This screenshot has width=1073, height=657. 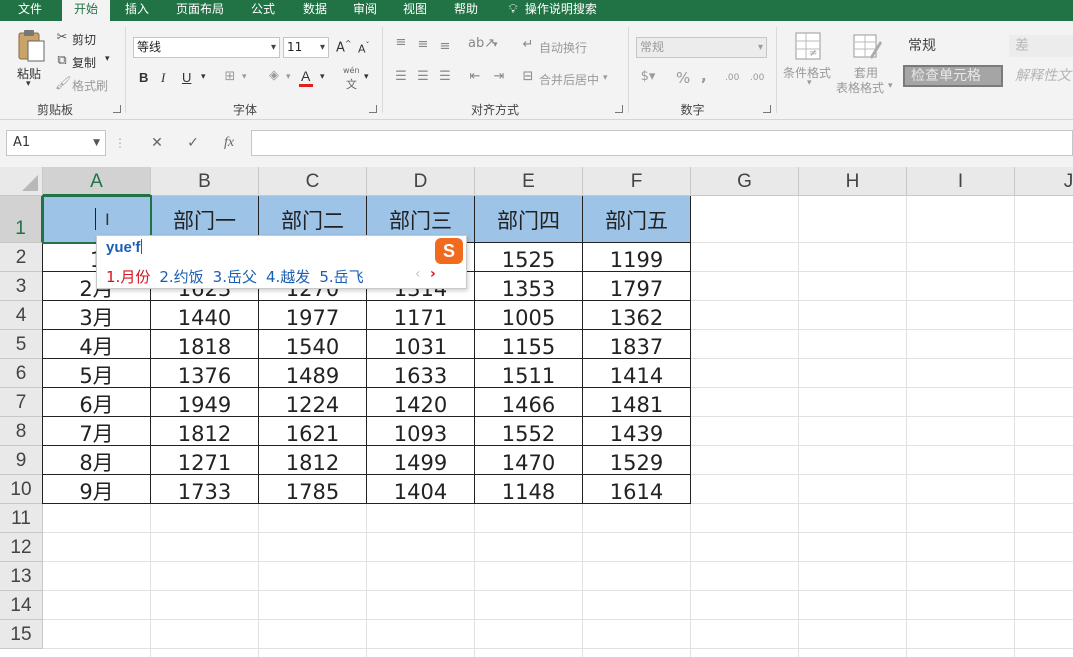 What do you see at coordinates (418, 274) in the screenshot?
I see `ime-prev-page-icon: ‹` at bounding box center [418, 274].